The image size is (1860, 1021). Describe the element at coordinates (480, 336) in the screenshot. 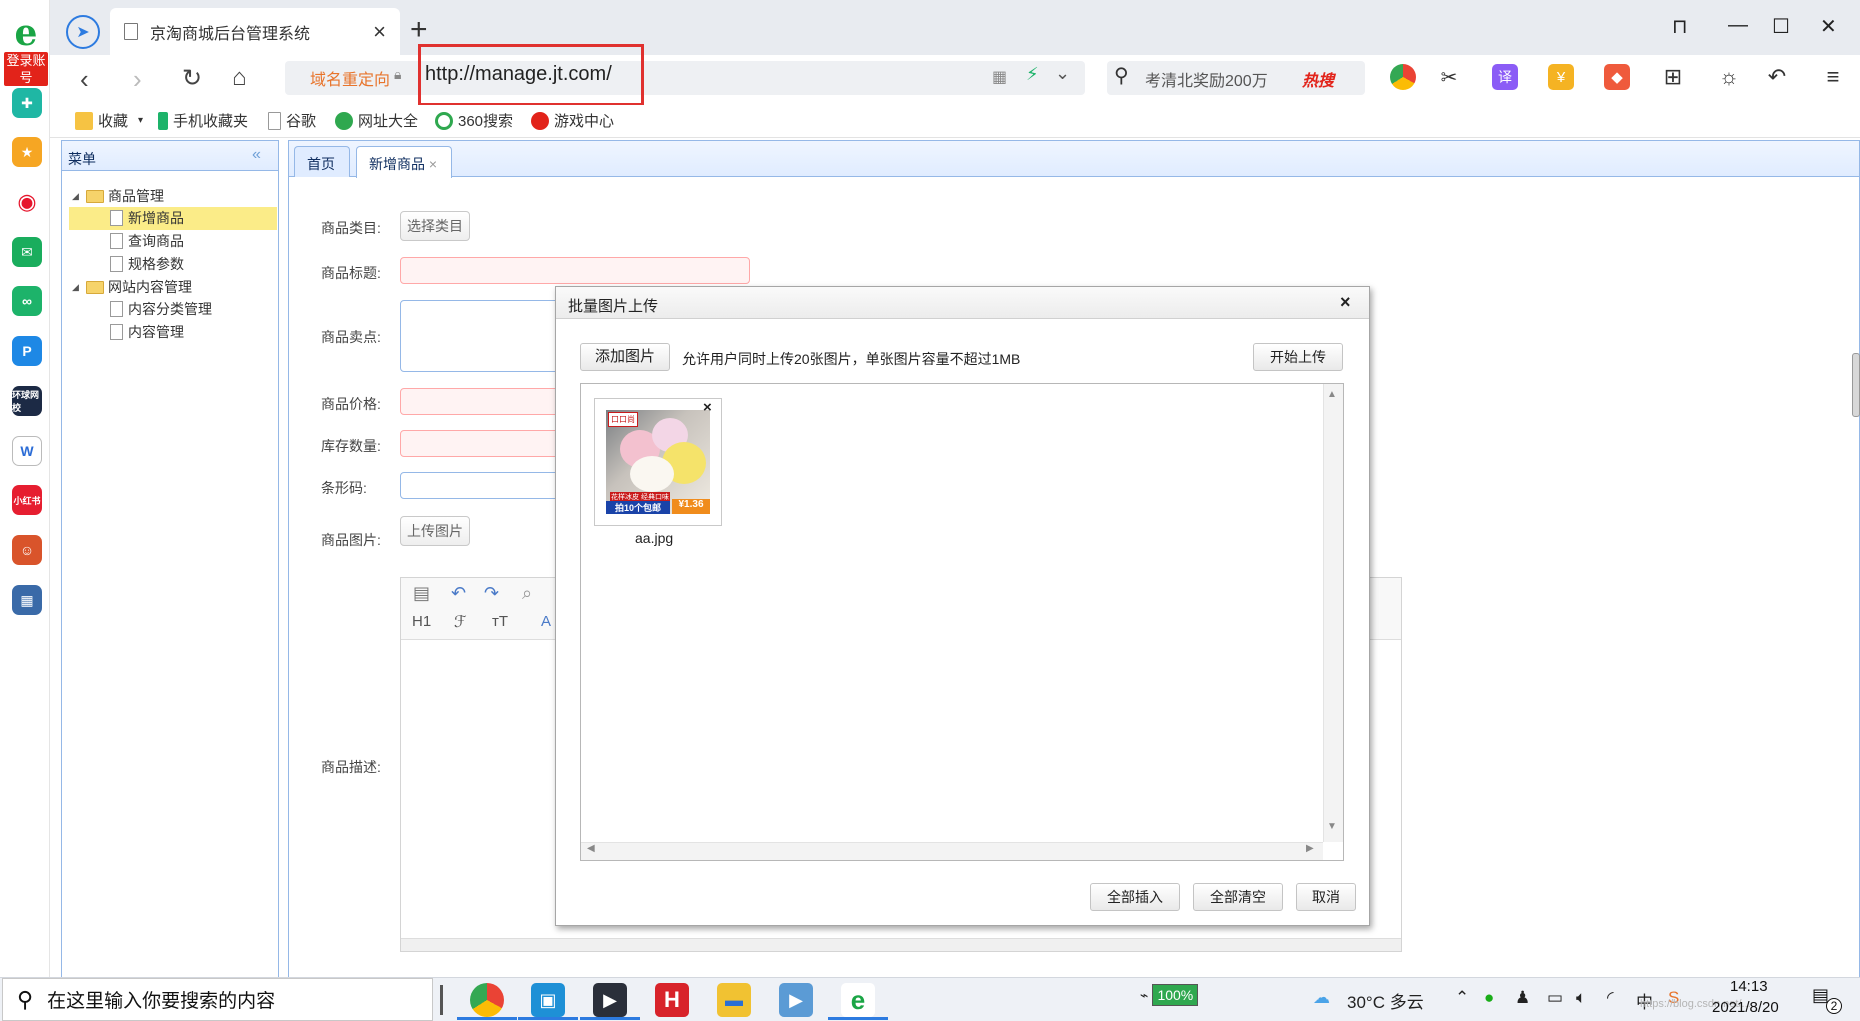

I see `sellpoint-textarea` at that location.